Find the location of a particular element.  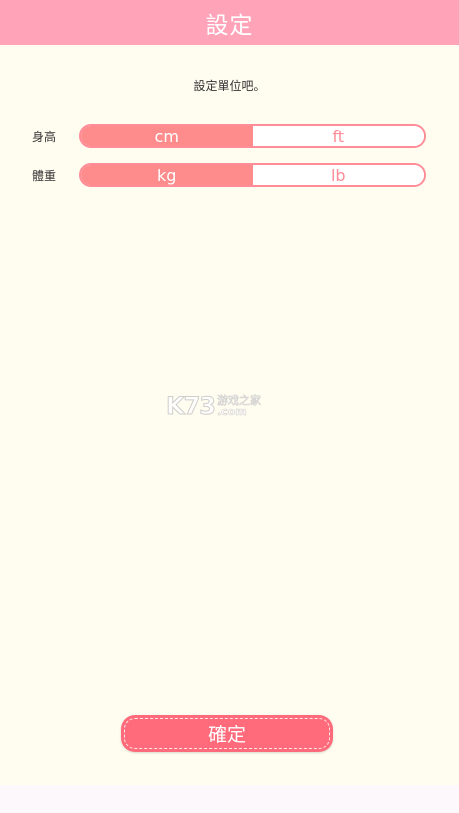

watermark-logo: K73 游戏之家 .com is located at coordinates (231, 406).